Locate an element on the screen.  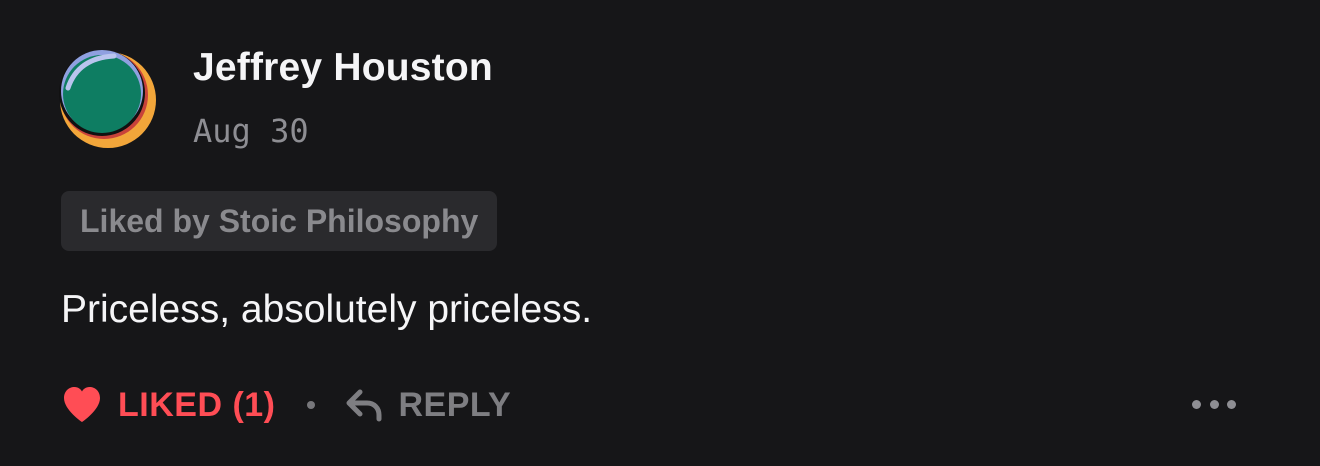
comment-timestamp: Aug 30 is located at coordinates (251, 131).